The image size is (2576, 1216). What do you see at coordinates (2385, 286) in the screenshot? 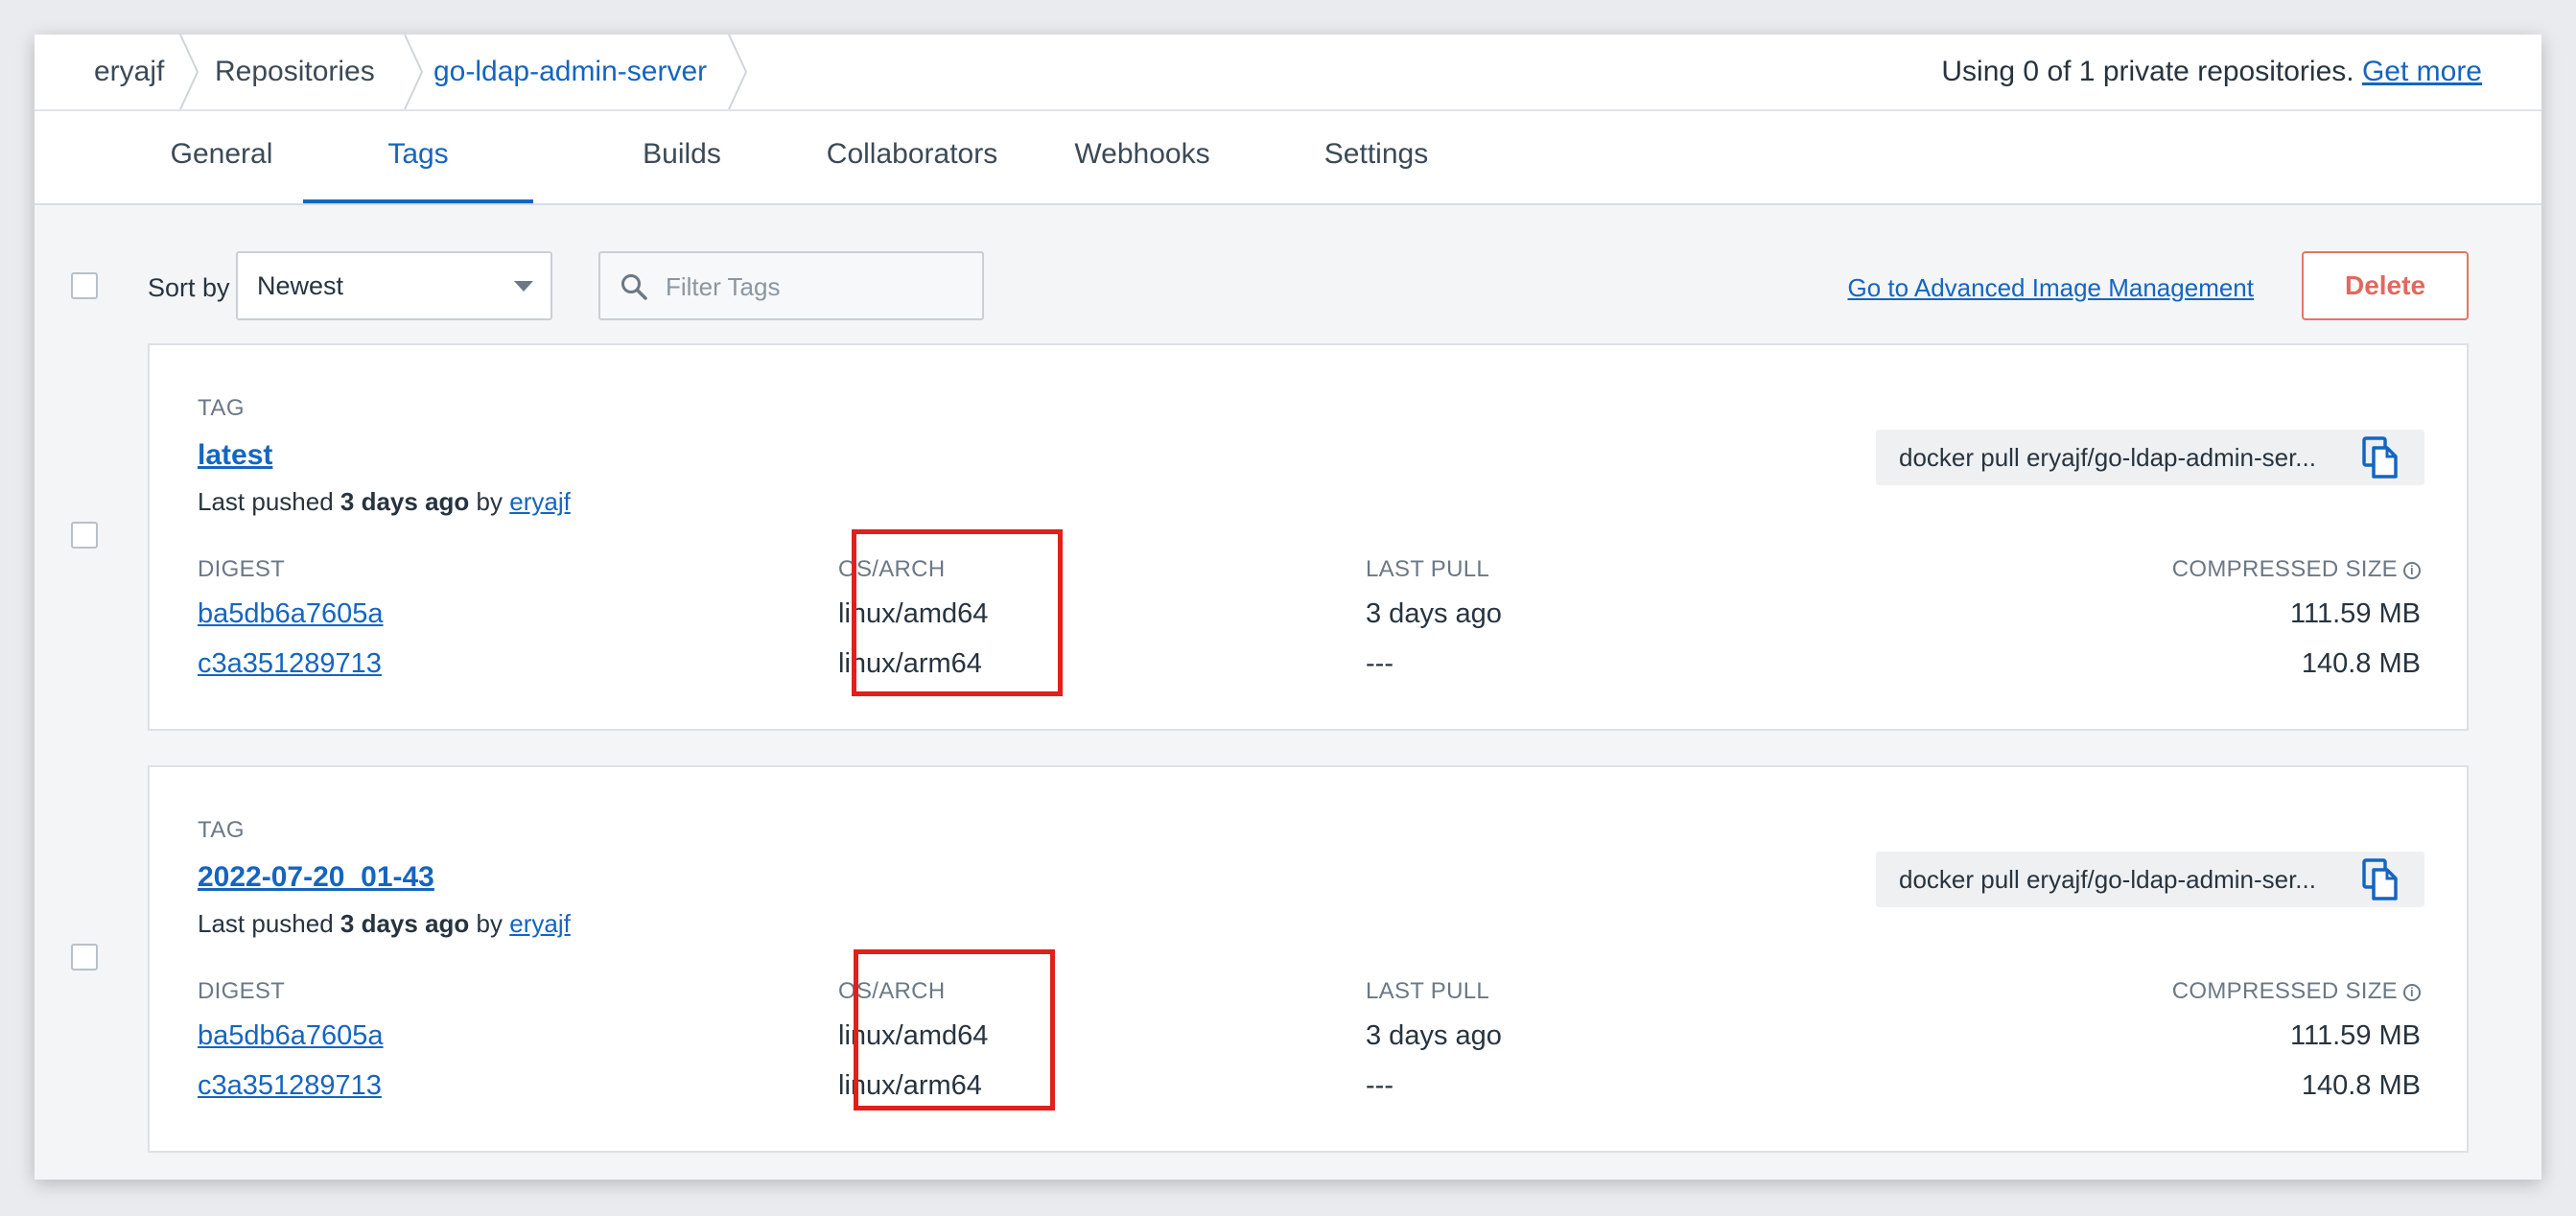
I see `delete-button: Delete` at bounding box center [2385, 286].